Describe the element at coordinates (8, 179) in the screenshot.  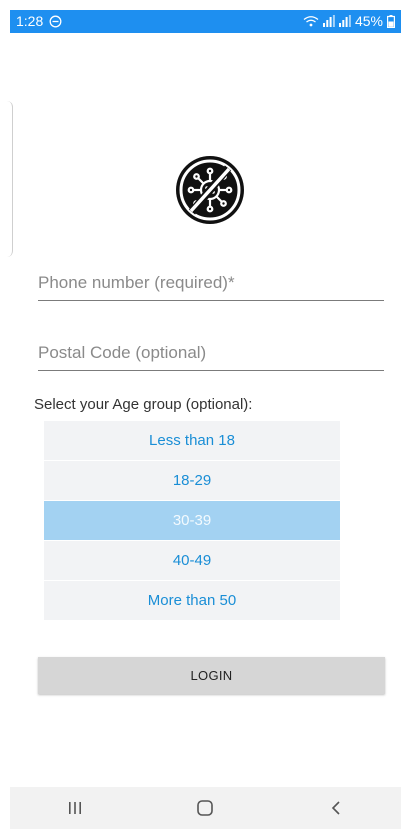
I see `side-edge-handle` at that location.